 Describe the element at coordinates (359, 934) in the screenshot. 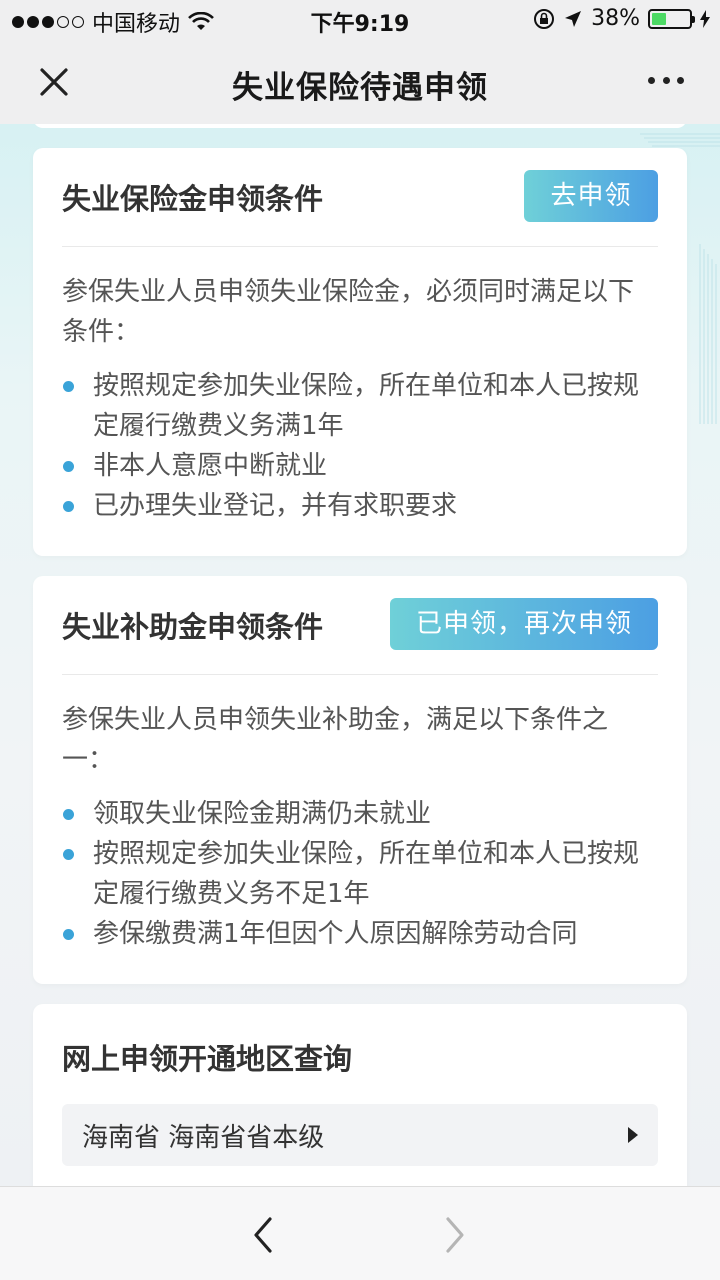

I see `list-item: 参保缴费满1年但因个人原因解除劳动合同` at that location.